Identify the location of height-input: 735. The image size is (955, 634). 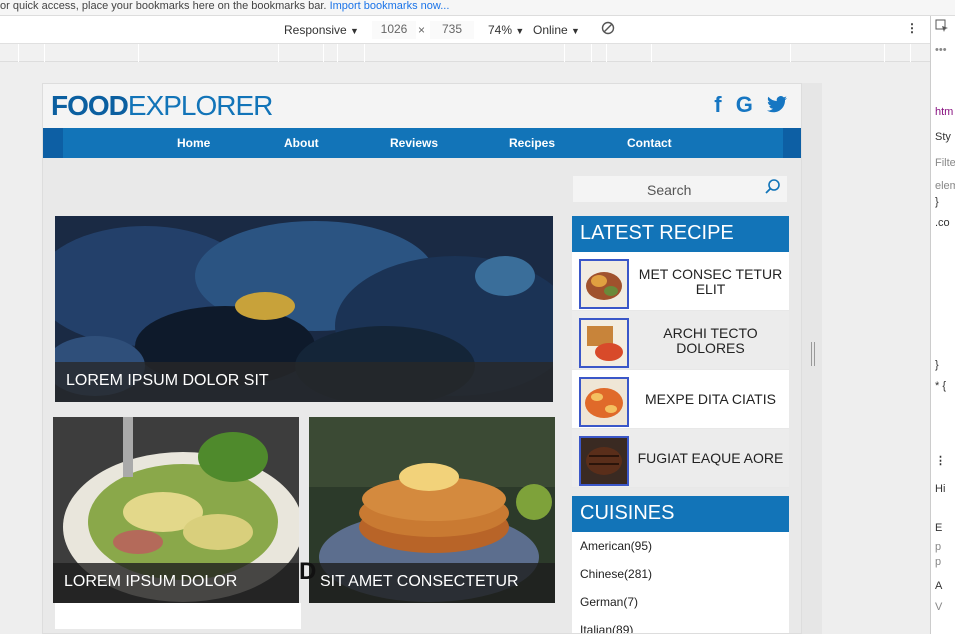
(452, 30).